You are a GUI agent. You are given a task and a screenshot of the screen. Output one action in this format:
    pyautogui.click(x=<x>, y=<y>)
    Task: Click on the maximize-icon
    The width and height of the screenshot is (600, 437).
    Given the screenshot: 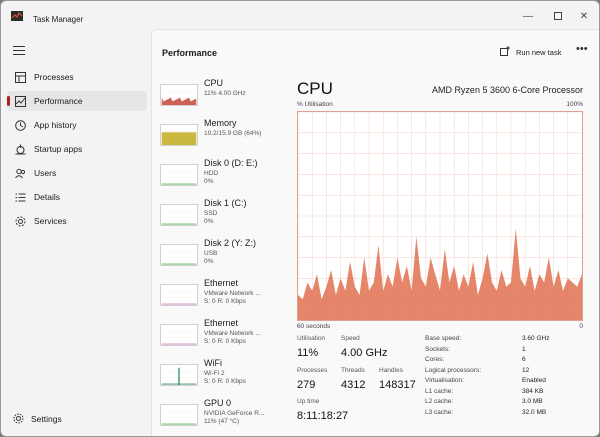 What is the action you would take?
    pyautogui.click(x=558, y=16)
    